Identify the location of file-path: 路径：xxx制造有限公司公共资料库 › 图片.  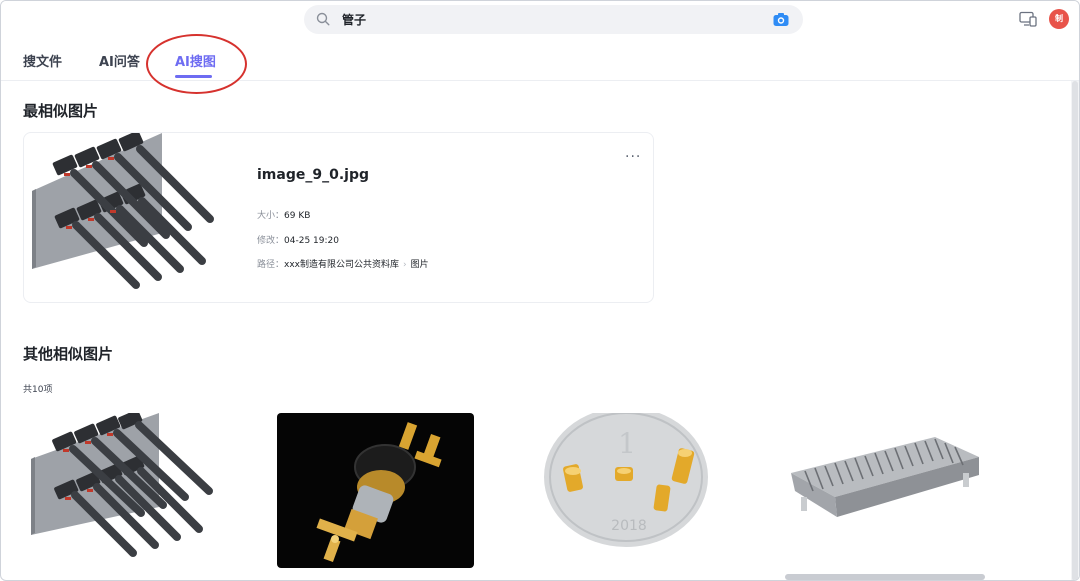
(343, 265).